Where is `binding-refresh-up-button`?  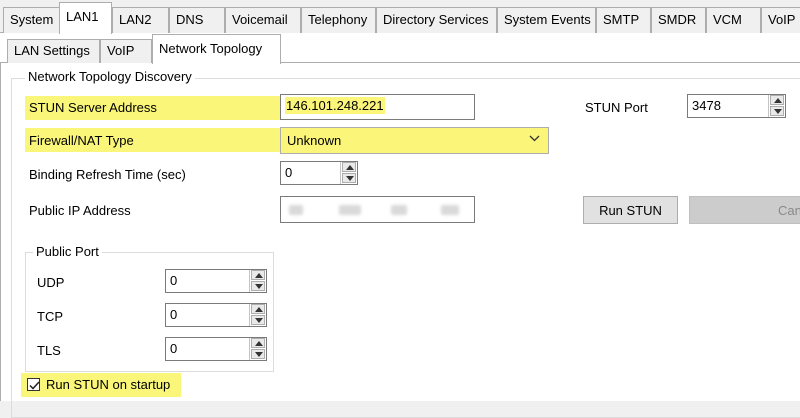 binding-refresh-up-button is located at coordinates (349, 167).